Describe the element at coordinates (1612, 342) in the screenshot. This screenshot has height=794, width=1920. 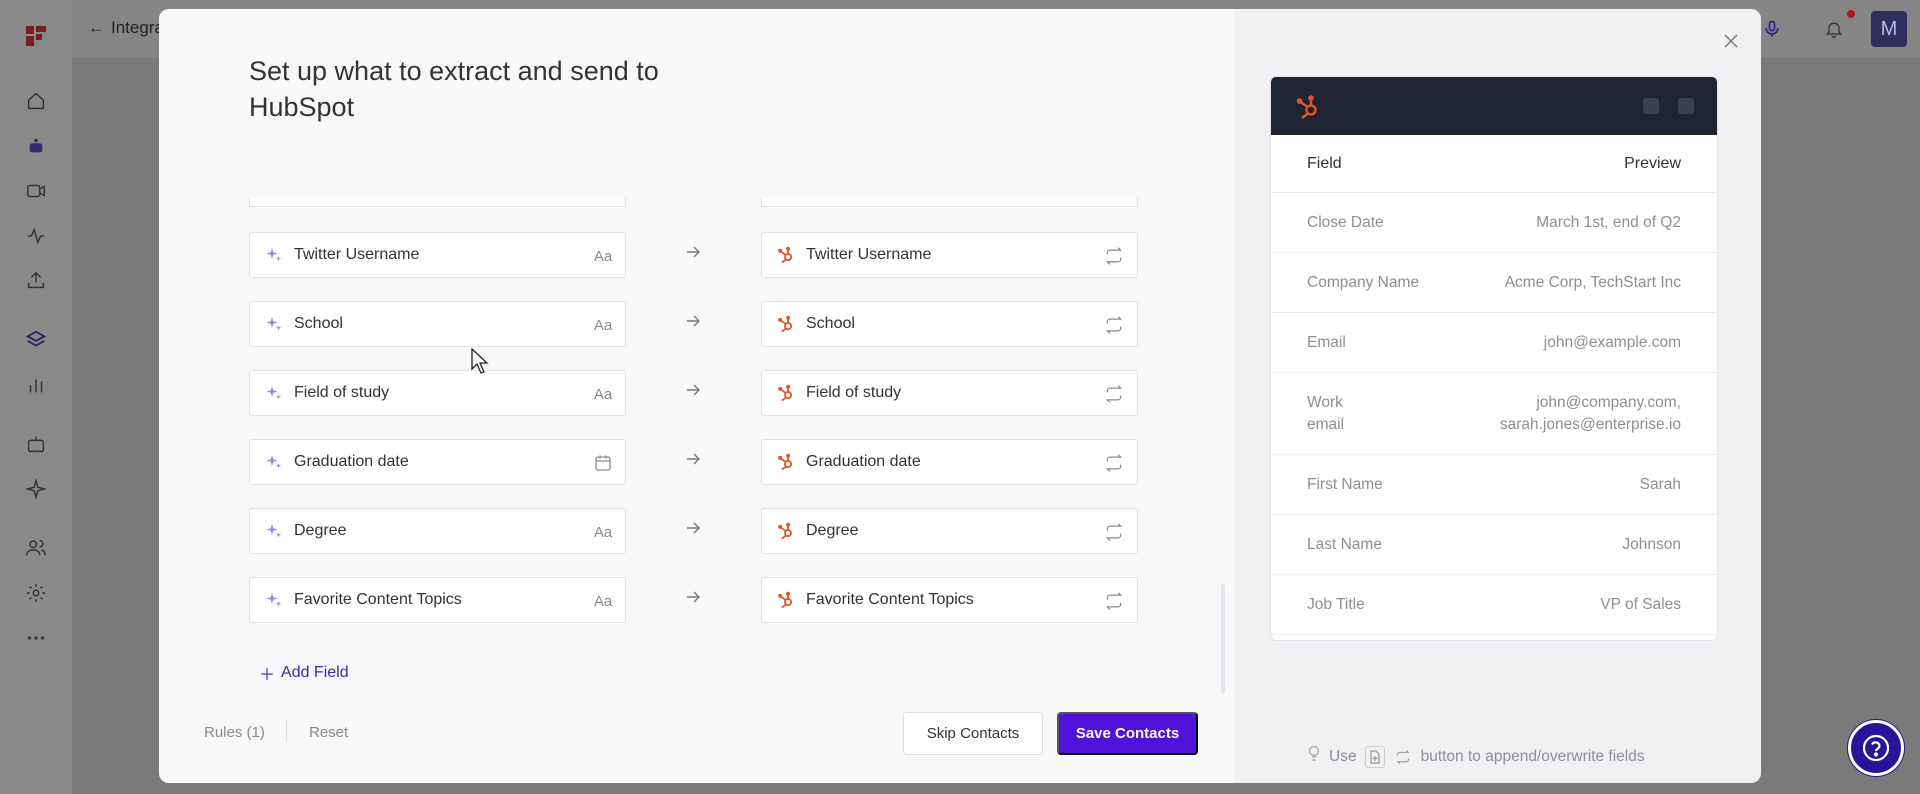
I see `preview-field-value: john@example.com` at that location.